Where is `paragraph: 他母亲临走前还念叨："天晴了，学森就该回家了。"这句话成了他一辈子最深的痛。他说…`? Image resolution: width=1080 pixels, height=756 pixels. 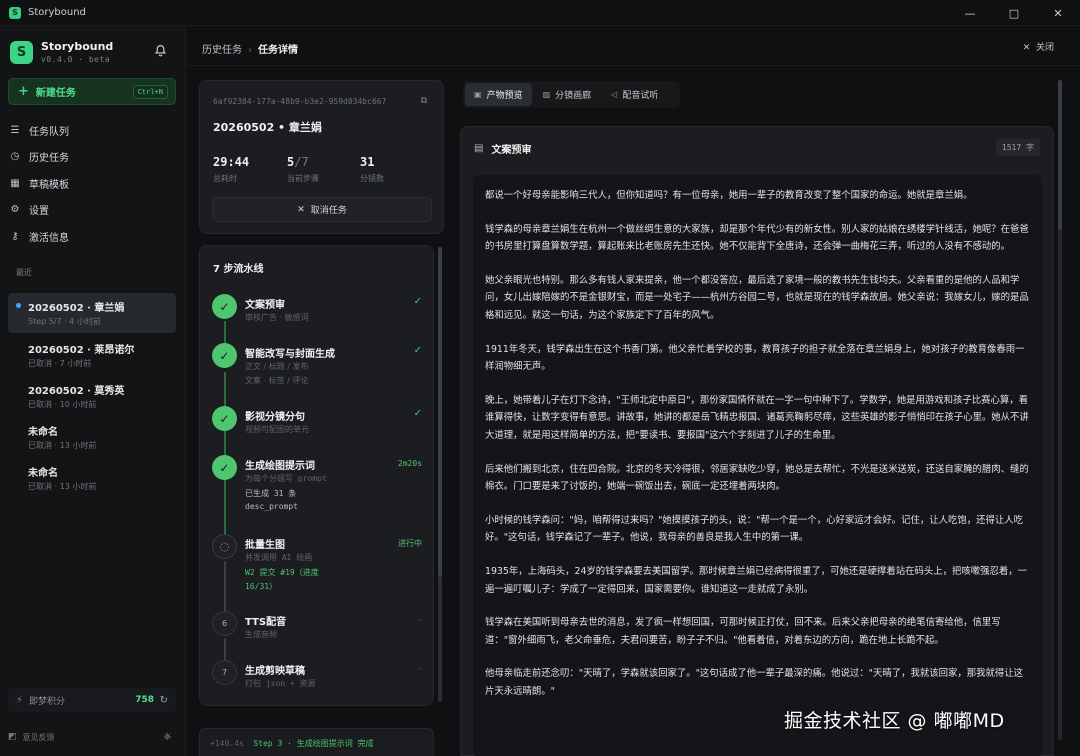
paragraph: 他母亲临走前还念叨："天晴了，学森就该回家了。"这句话成了他一辈子最深的痛。他说… is located at coordinates (754, 682).